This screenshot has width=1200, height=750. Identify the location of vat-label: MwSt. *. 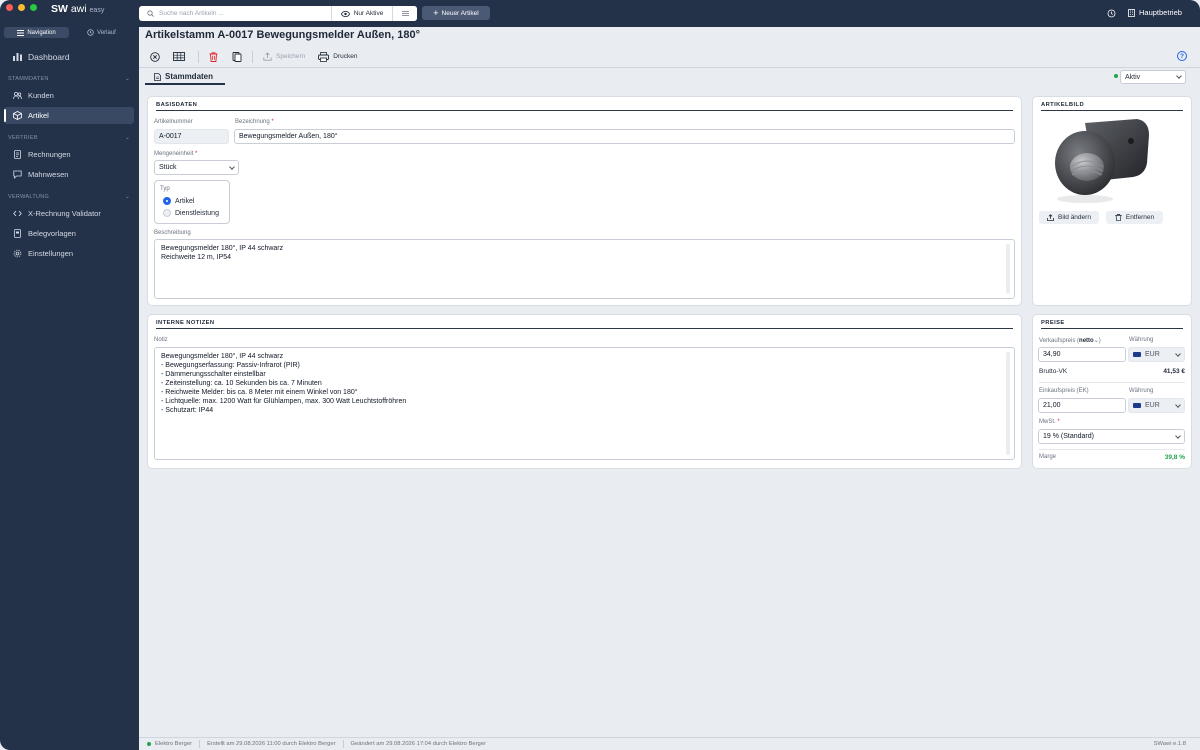
(1049, 422).